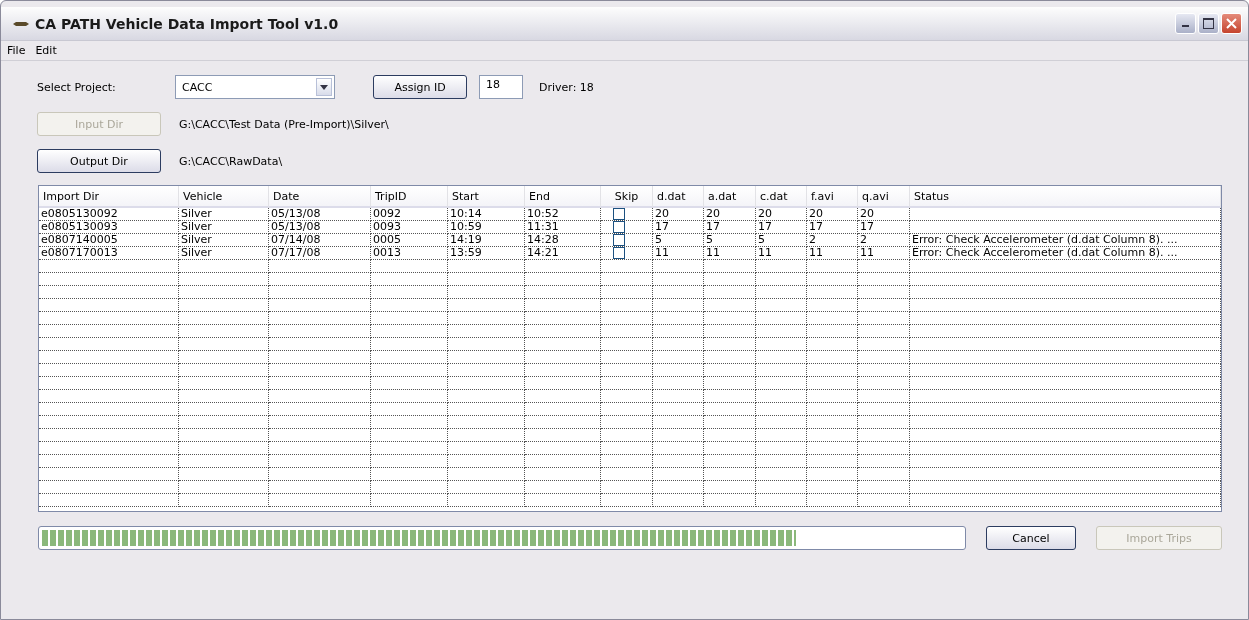 This screenshot has height=620, width=1249. What do you see at coordinates (486, 253) in the screenshot?
I see `table-cell: 13:59` at bounding box center [486, 253].